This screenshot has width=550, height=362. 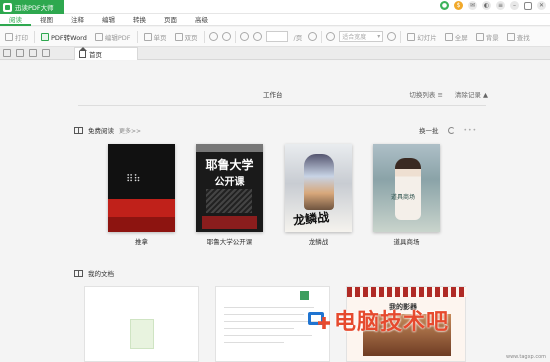 I want to click on refresh-icon, so click(x=451, y=130).